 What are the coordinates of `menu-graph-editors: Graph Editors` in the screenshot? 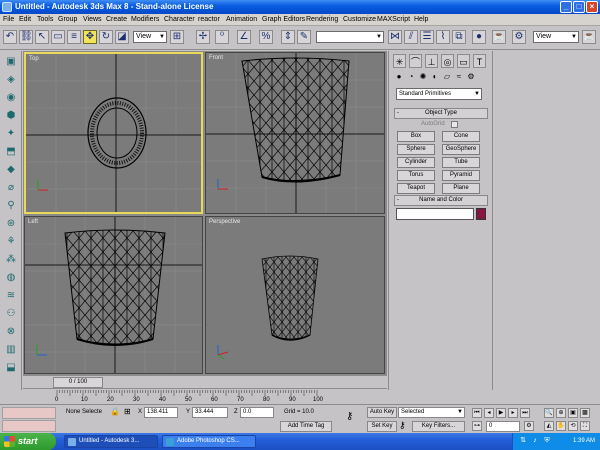 It's located at (283, 19).